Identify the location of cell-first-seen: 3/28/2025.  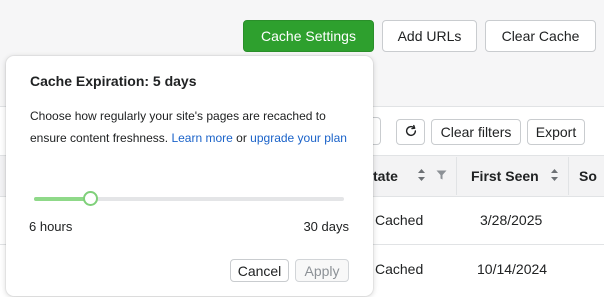
(511, 220).